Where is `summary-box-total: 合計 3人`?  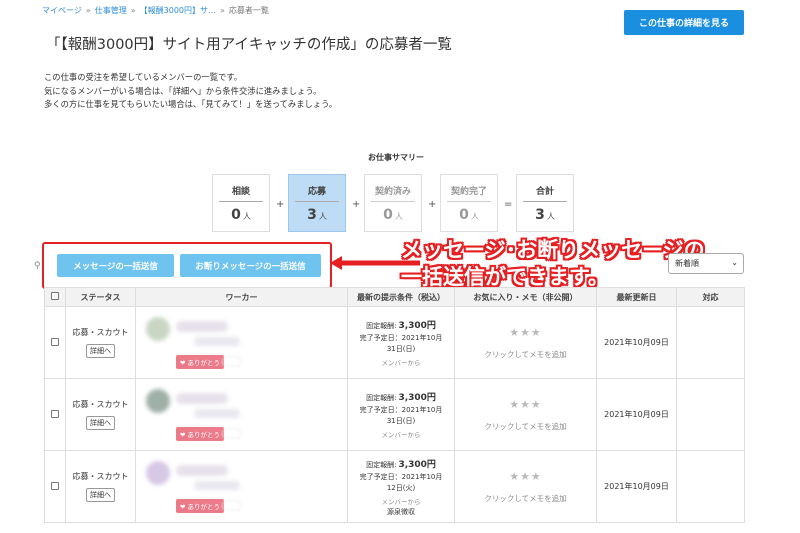 summary-box-total: 合計 3人 is located at coordinates (545, 203).